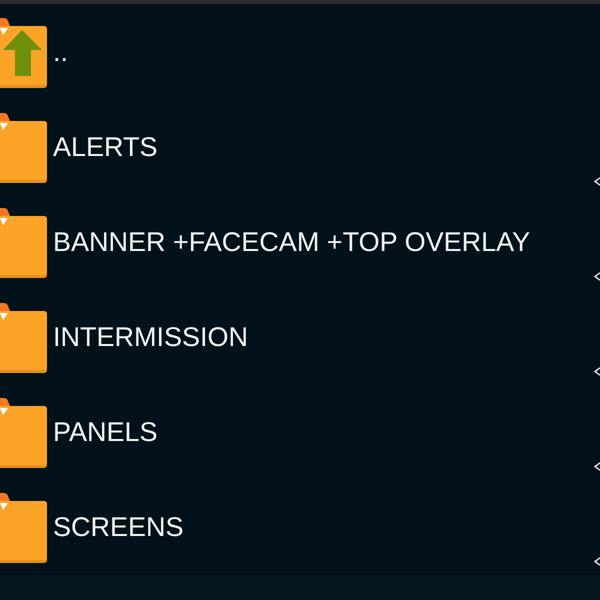  What do you see at coordinates (105, 432) in the screenshot?
I see `folder-name: PANELS` at bounding box center [105, 432].